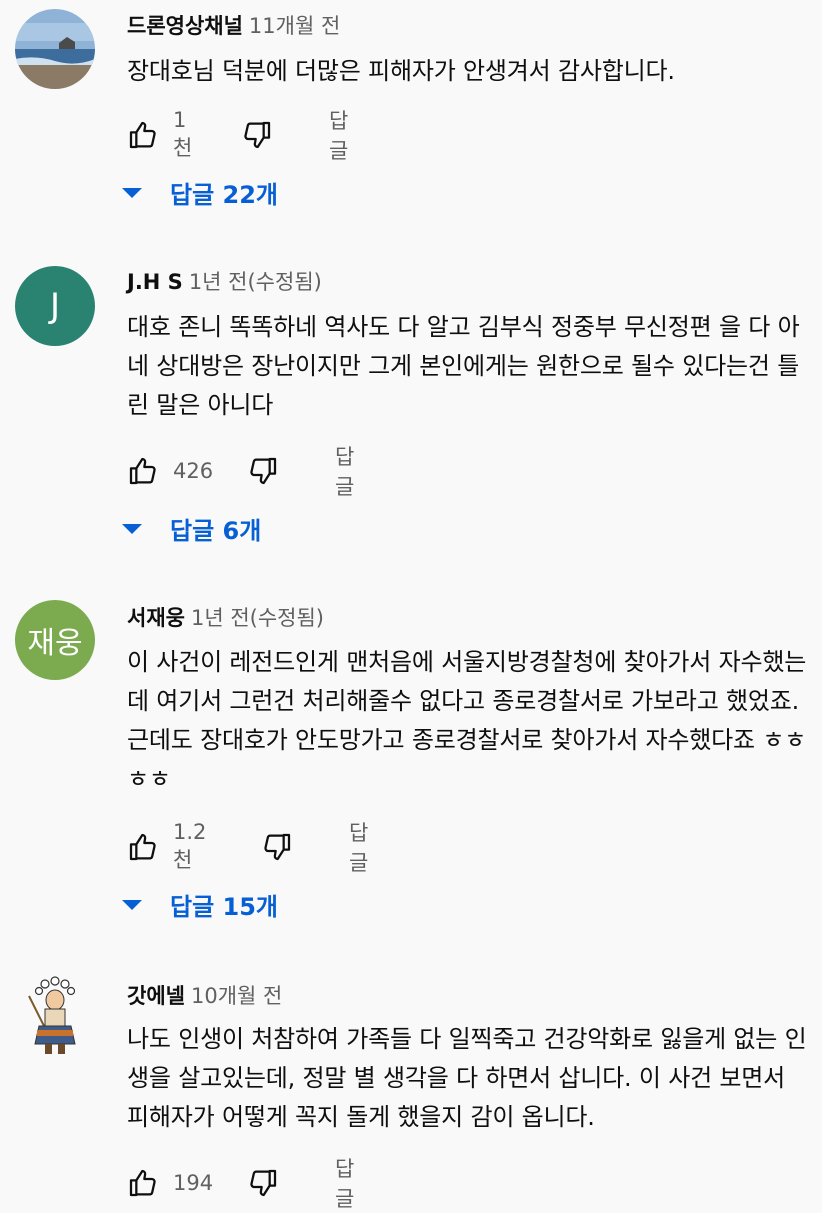  I want to click on like-count: 426, so click(193, 471).